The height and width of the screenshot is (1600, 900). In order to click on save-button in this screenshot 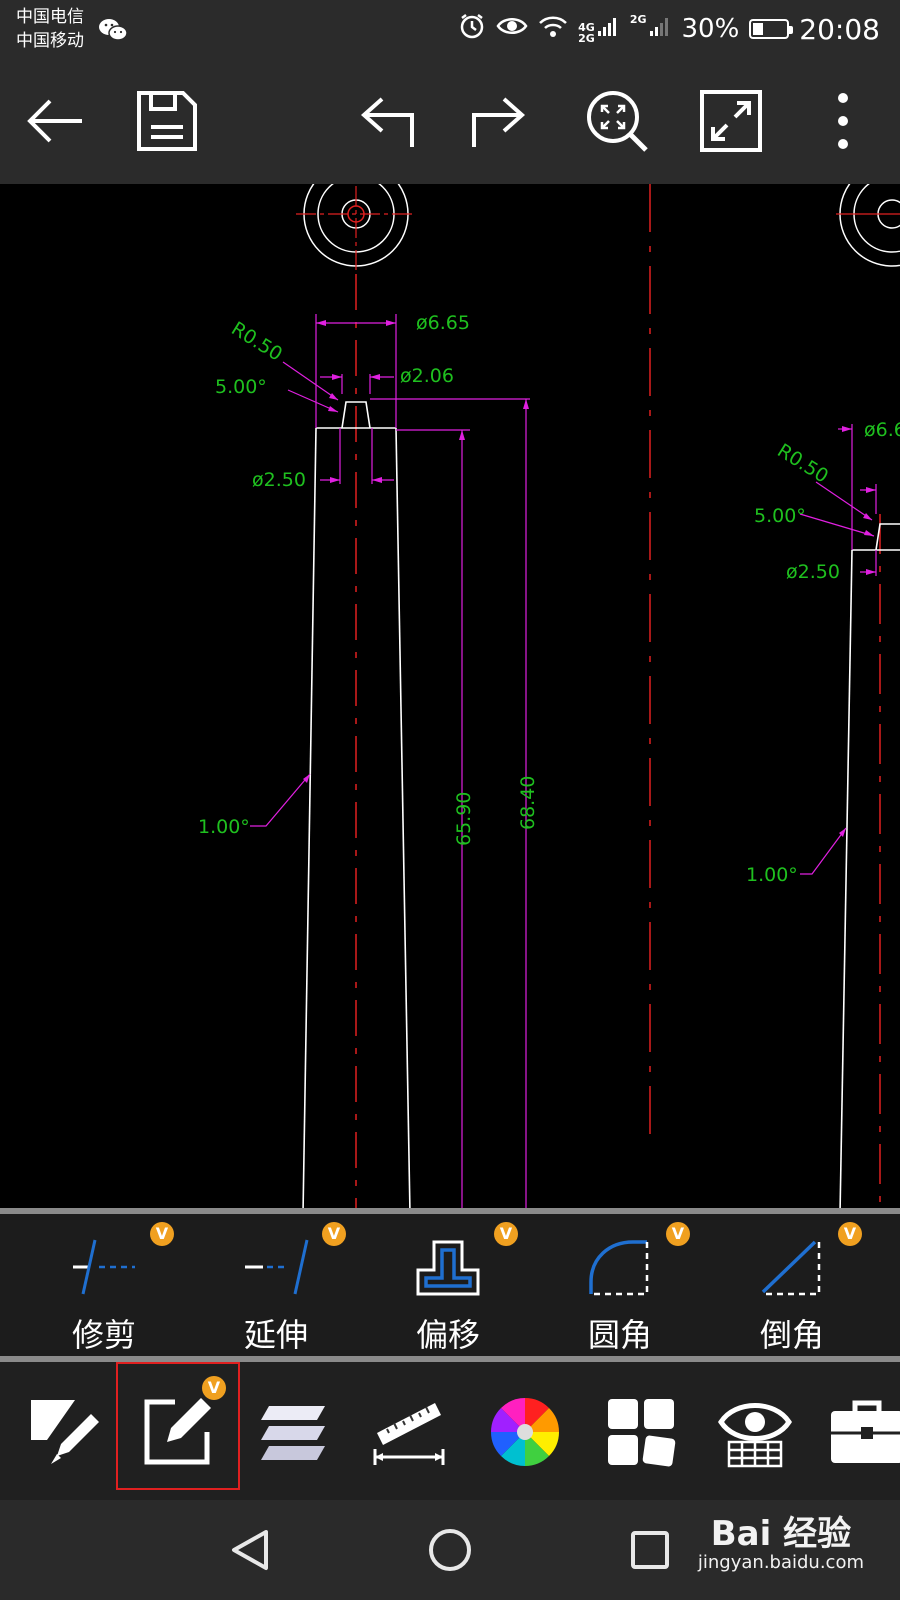, I will do `click(167, 121)`.